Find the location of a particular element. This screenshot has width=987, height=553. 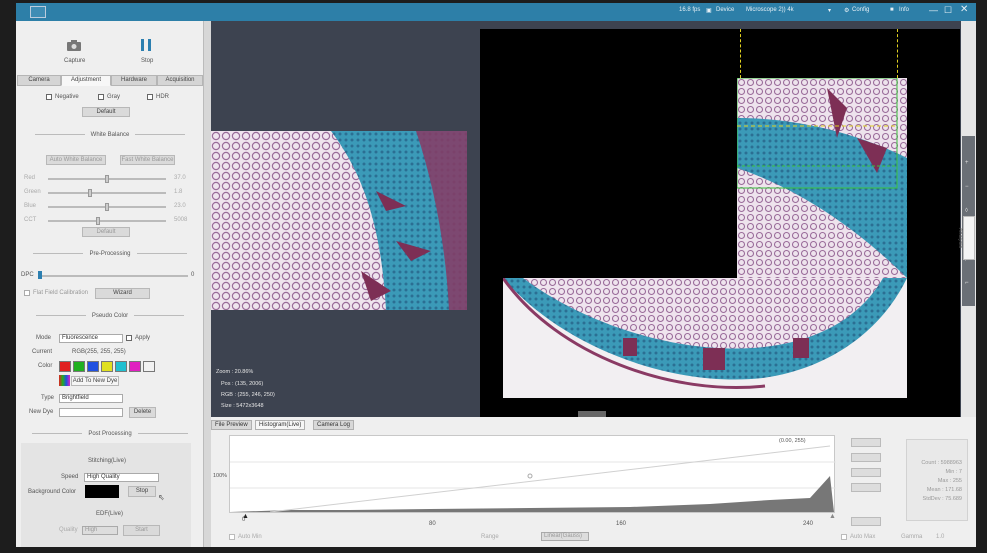

crop-icon: ⌐ is located at coordinates (967, 283).